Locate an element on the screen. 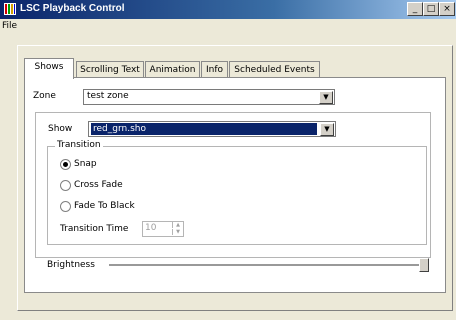 The width and height of the screenshot is (457, 320). zone-value: test zone is located at coordinates (108, 96).